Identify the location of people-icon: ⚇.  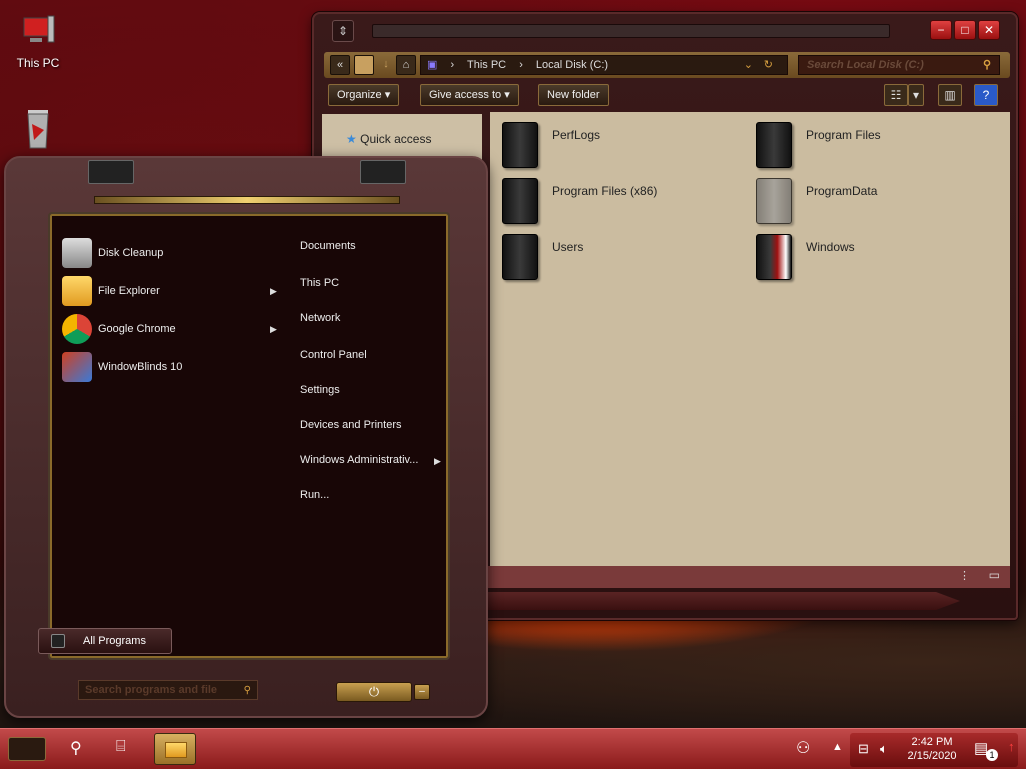
(803, 748).